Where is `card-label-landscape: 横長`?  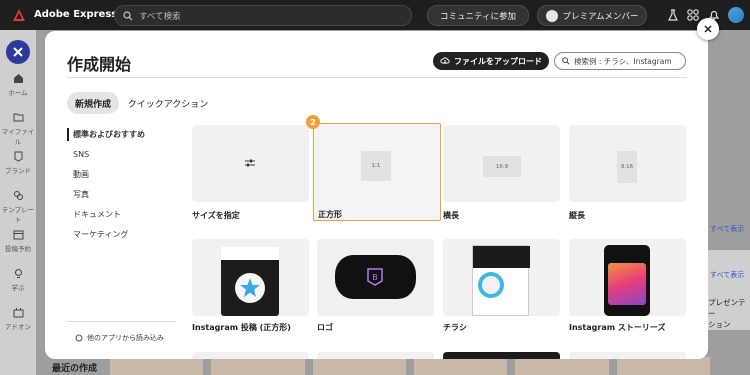
card-label-landscape: 横長 is located at coordinates (451, 215).